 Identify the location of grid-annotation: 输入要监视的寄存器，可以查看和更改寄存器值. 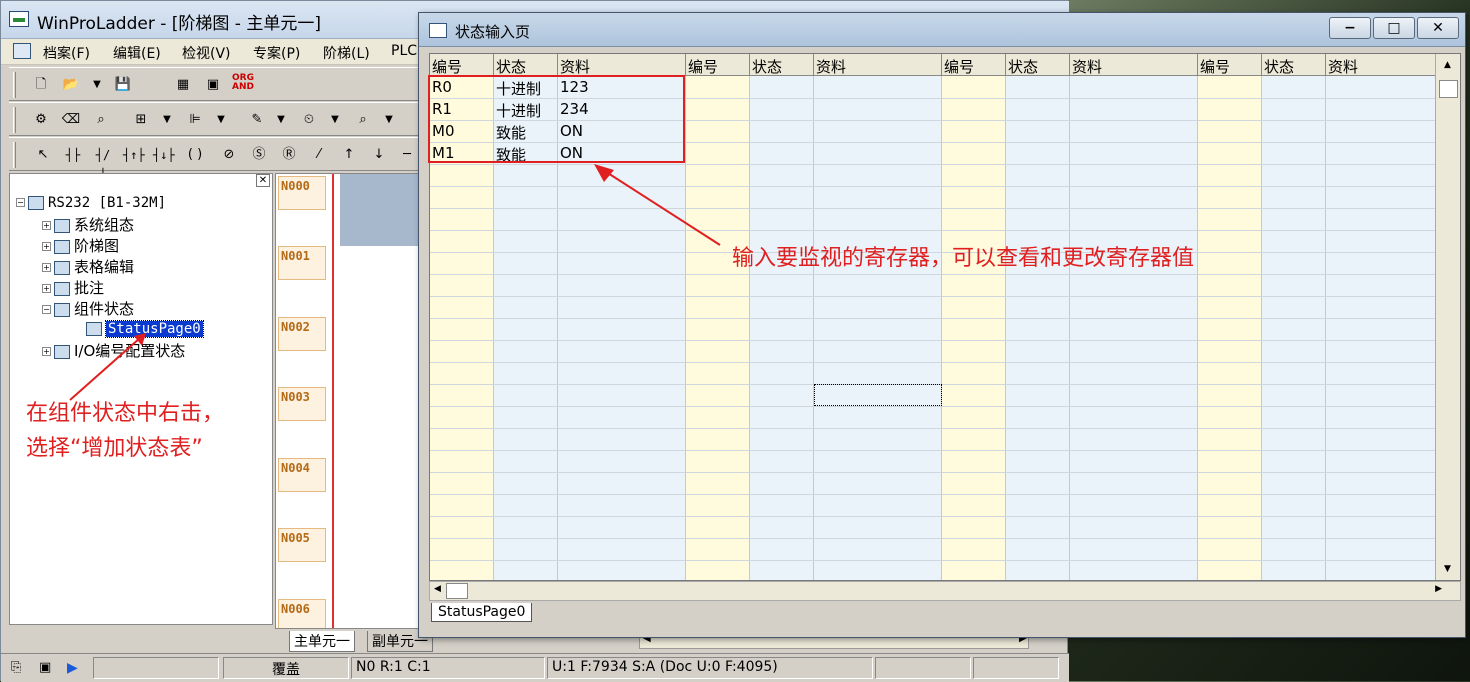
(963, 258).